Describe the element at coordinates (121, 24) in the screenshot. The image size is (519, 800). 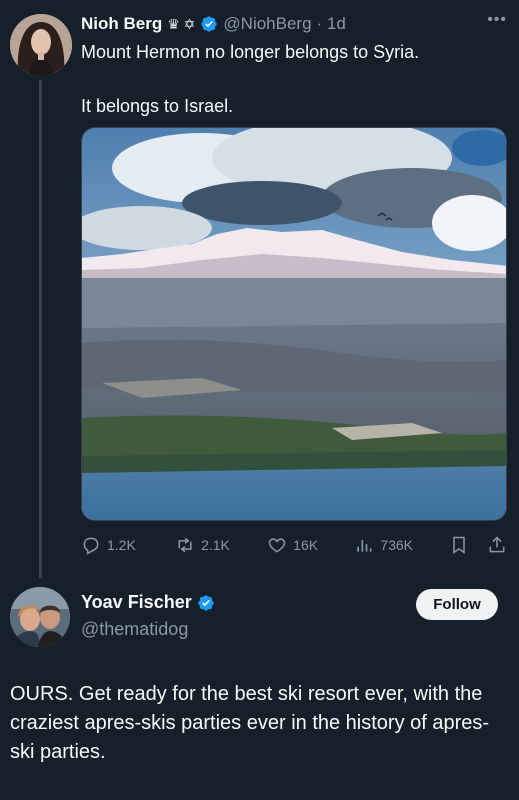
I see `author-name: Nioh Berg` at that location.